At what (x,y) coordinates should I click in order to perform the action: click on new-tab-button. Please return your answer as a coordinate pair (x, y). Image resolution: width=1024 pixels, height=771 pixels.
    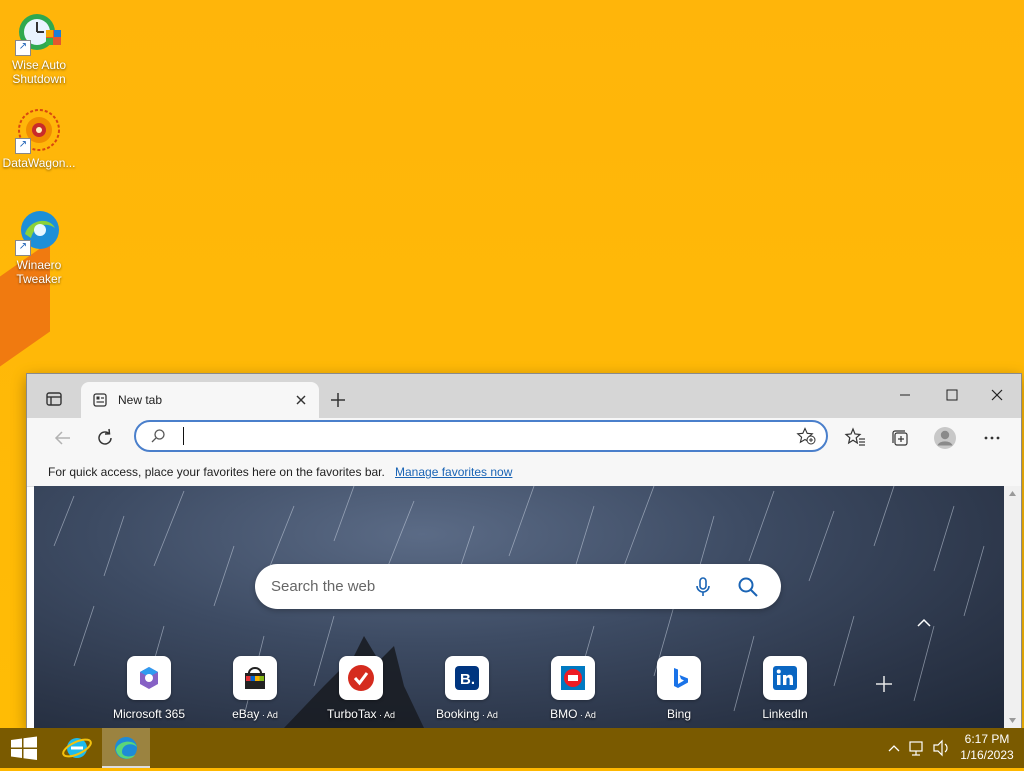
    Looking at the image, I should click on (338, 400).